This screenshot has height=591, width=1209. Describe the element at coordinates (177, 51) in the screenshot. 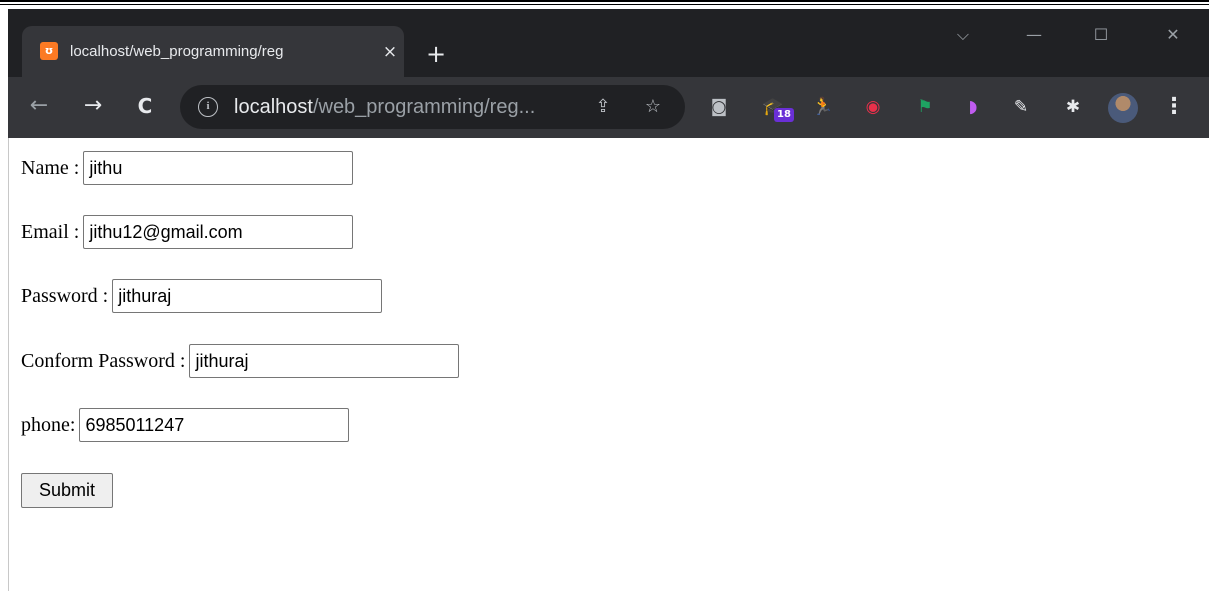

I see `tab-title: localhost/web_programming/reg` at that location.